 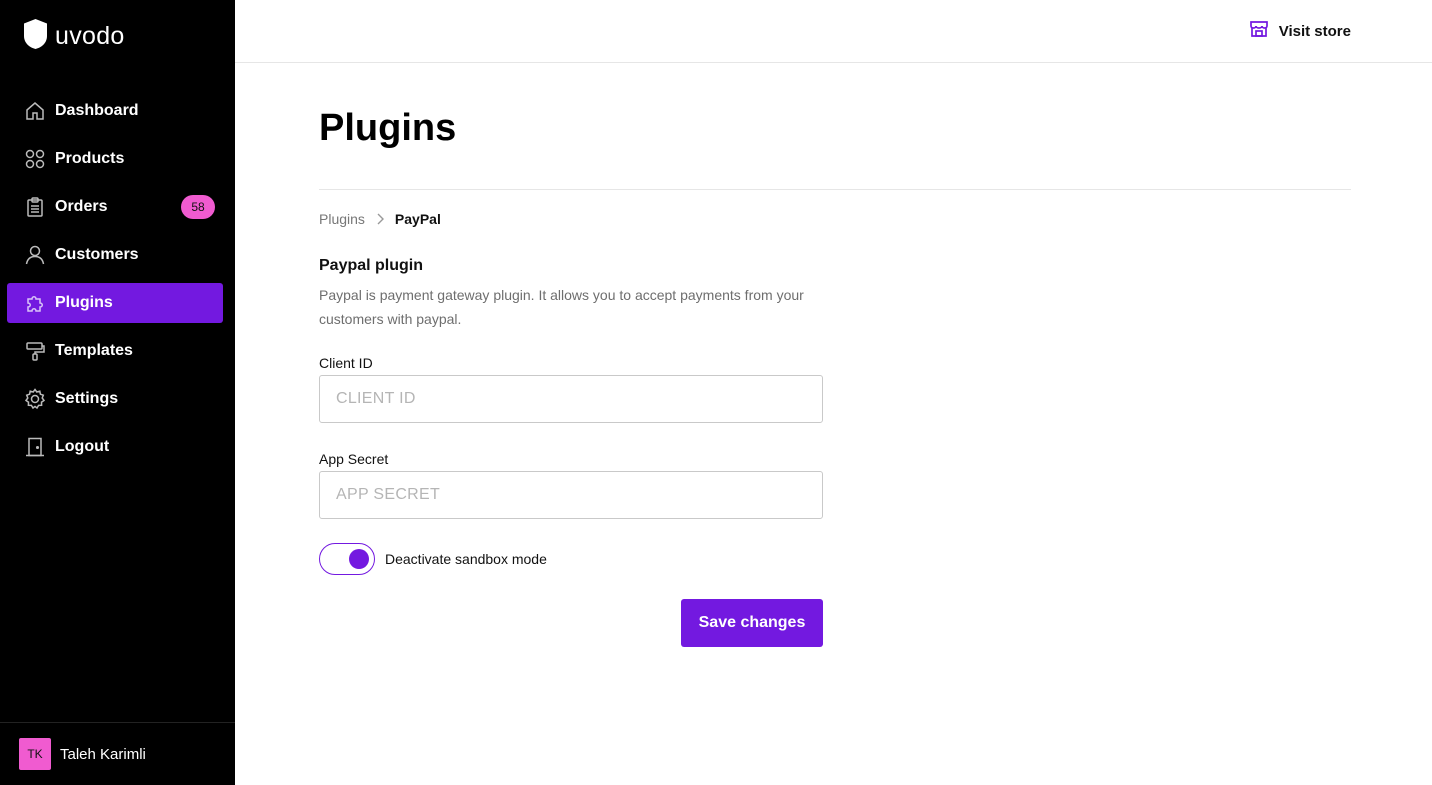 I want to click on toggle-knob, so click(x=359, y=559).